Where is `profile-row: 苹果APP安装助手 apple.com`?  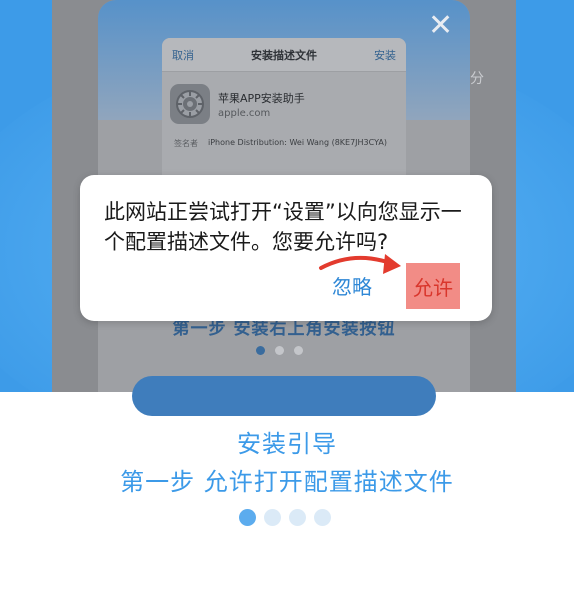 profile-row: 苹果APP安装助手 apple.com is located at coordinates (284, 102).